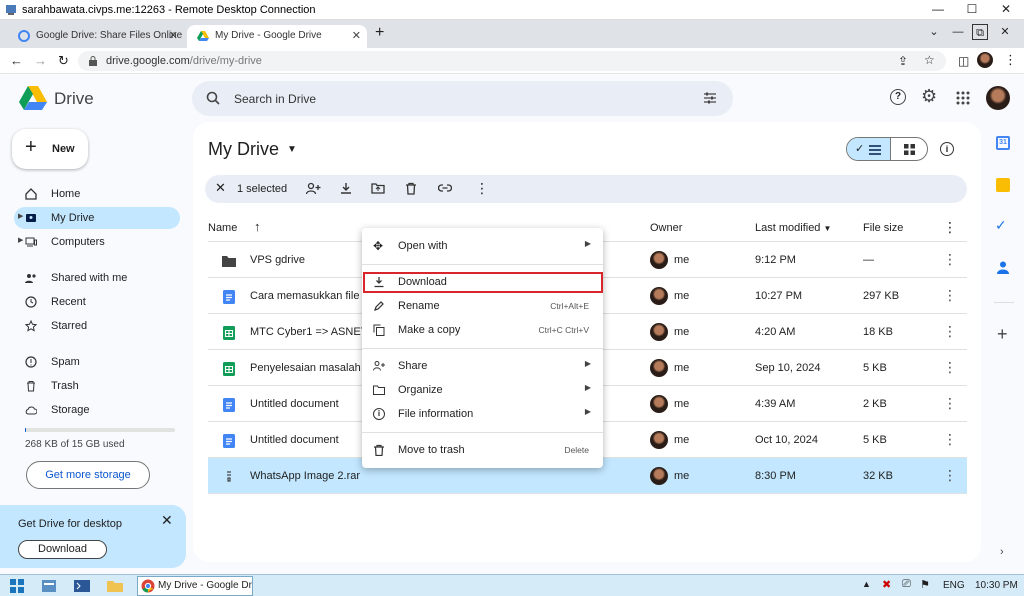 The height and width of the screenshot is (596, 1024). Describe the element at coordinates (972, 10) in the screenshot. I see `maximize-button: ☐` at that location.